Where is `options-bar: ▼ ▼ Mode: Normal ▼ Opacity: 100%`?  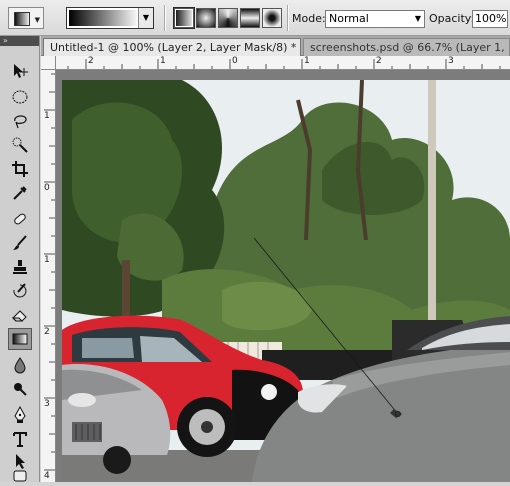 options-bar: ▼ ▼ Mode: Normal ▼ Opacity: 100% is located at coordinates (255, 18).